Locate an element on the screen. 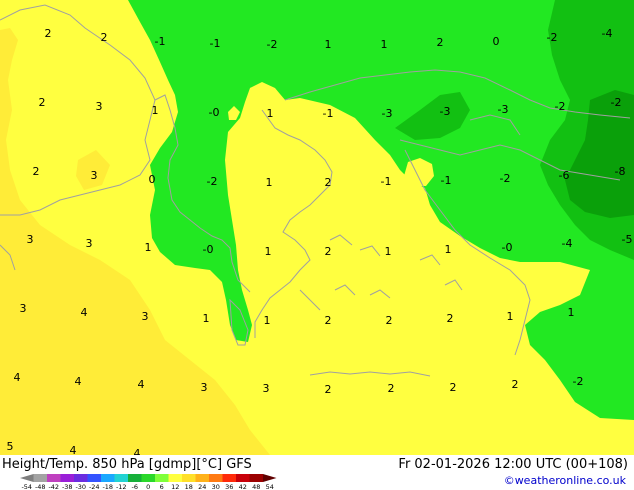 The width and height of the screenshot is (634, 490). scale-label: 36 is located at coordinates (229, 486).